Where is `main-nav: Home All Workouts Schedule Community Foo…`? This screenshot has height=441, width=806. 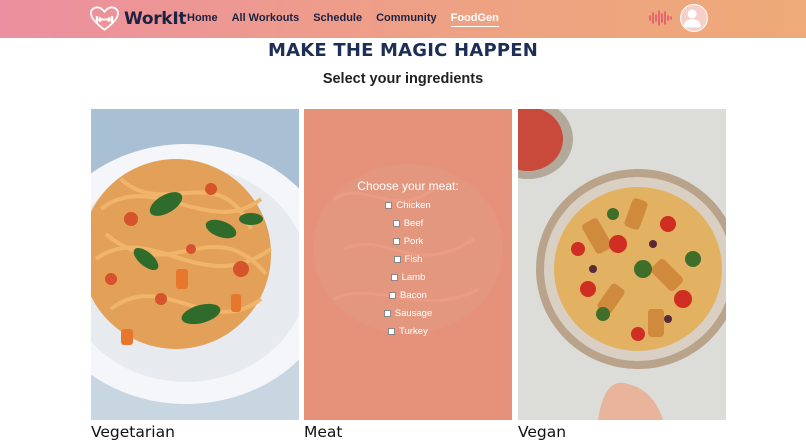 main-nav: Home All Workouts Schedule Community Foo… is located at coordinates (343, 19).